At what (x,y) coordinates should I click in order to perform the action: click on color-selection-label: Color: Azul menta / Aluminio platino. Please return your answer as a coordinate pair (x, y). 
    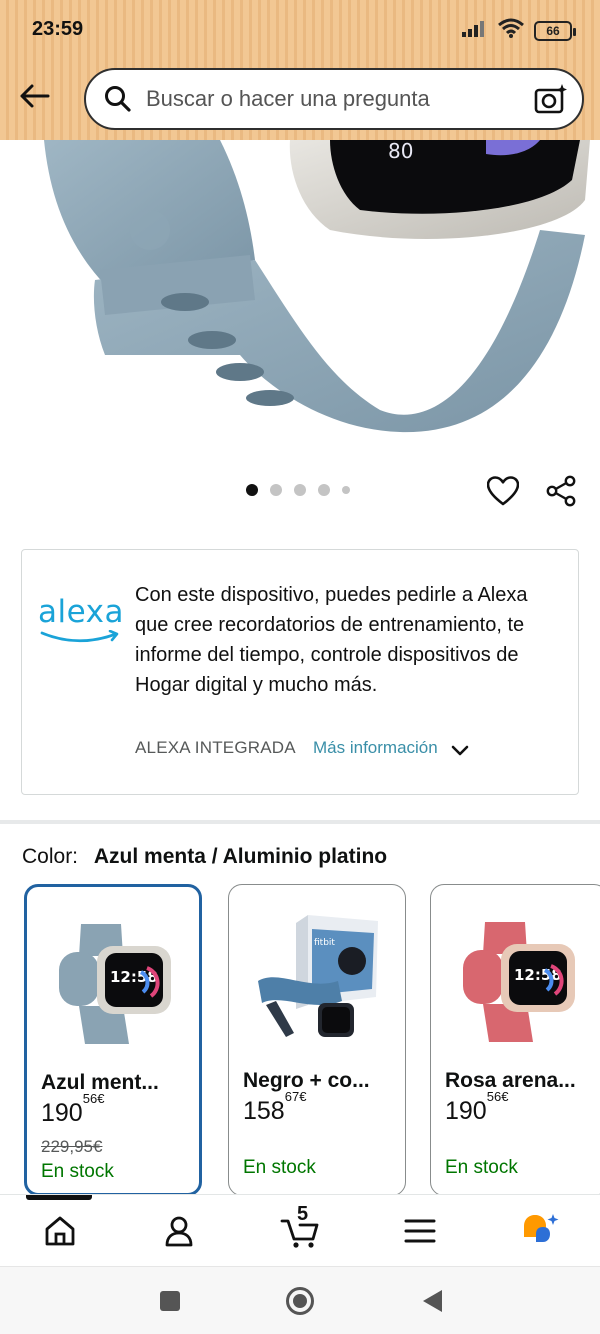
    Looking at the image, I should click on (204, 857).